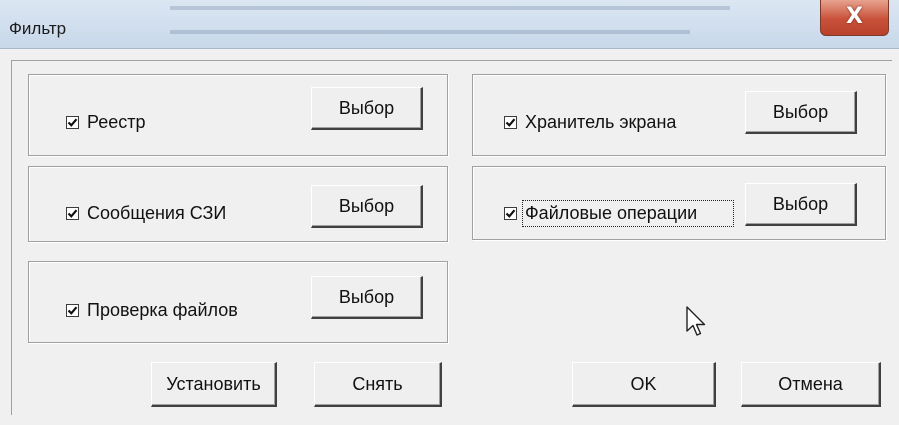  I want to click on ok-button: OK, so click(644, 384).